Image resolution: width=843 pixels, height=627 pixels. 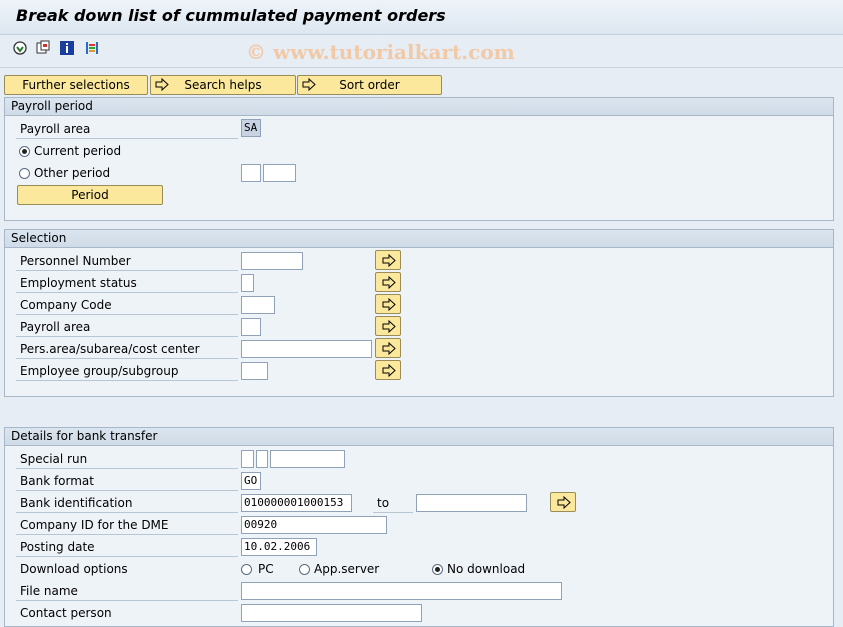 I want to click on selection-header: Selection, so click(x=419, y=239).